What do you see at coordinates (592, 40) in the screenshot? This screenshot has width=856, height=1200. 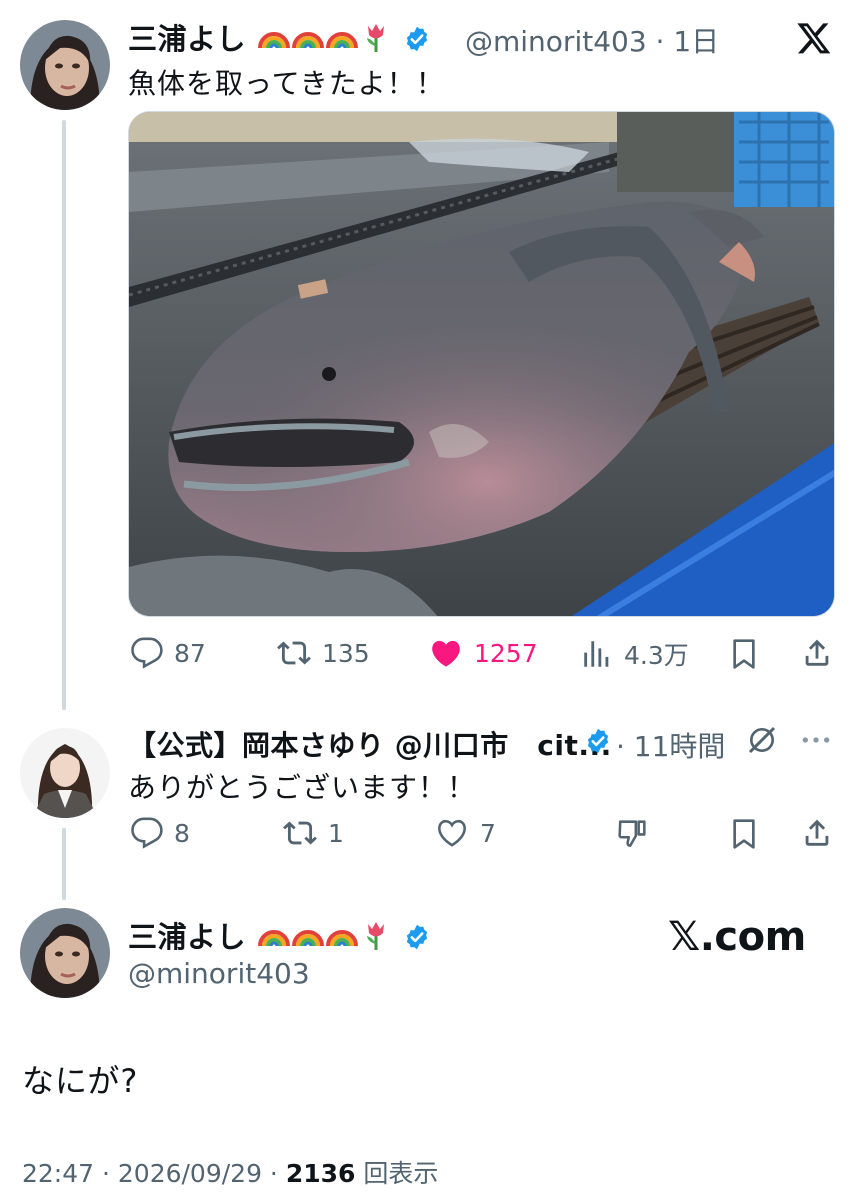 I see `handle-and-time: @minorit403 · 1日` at bounding box center [592, 40].